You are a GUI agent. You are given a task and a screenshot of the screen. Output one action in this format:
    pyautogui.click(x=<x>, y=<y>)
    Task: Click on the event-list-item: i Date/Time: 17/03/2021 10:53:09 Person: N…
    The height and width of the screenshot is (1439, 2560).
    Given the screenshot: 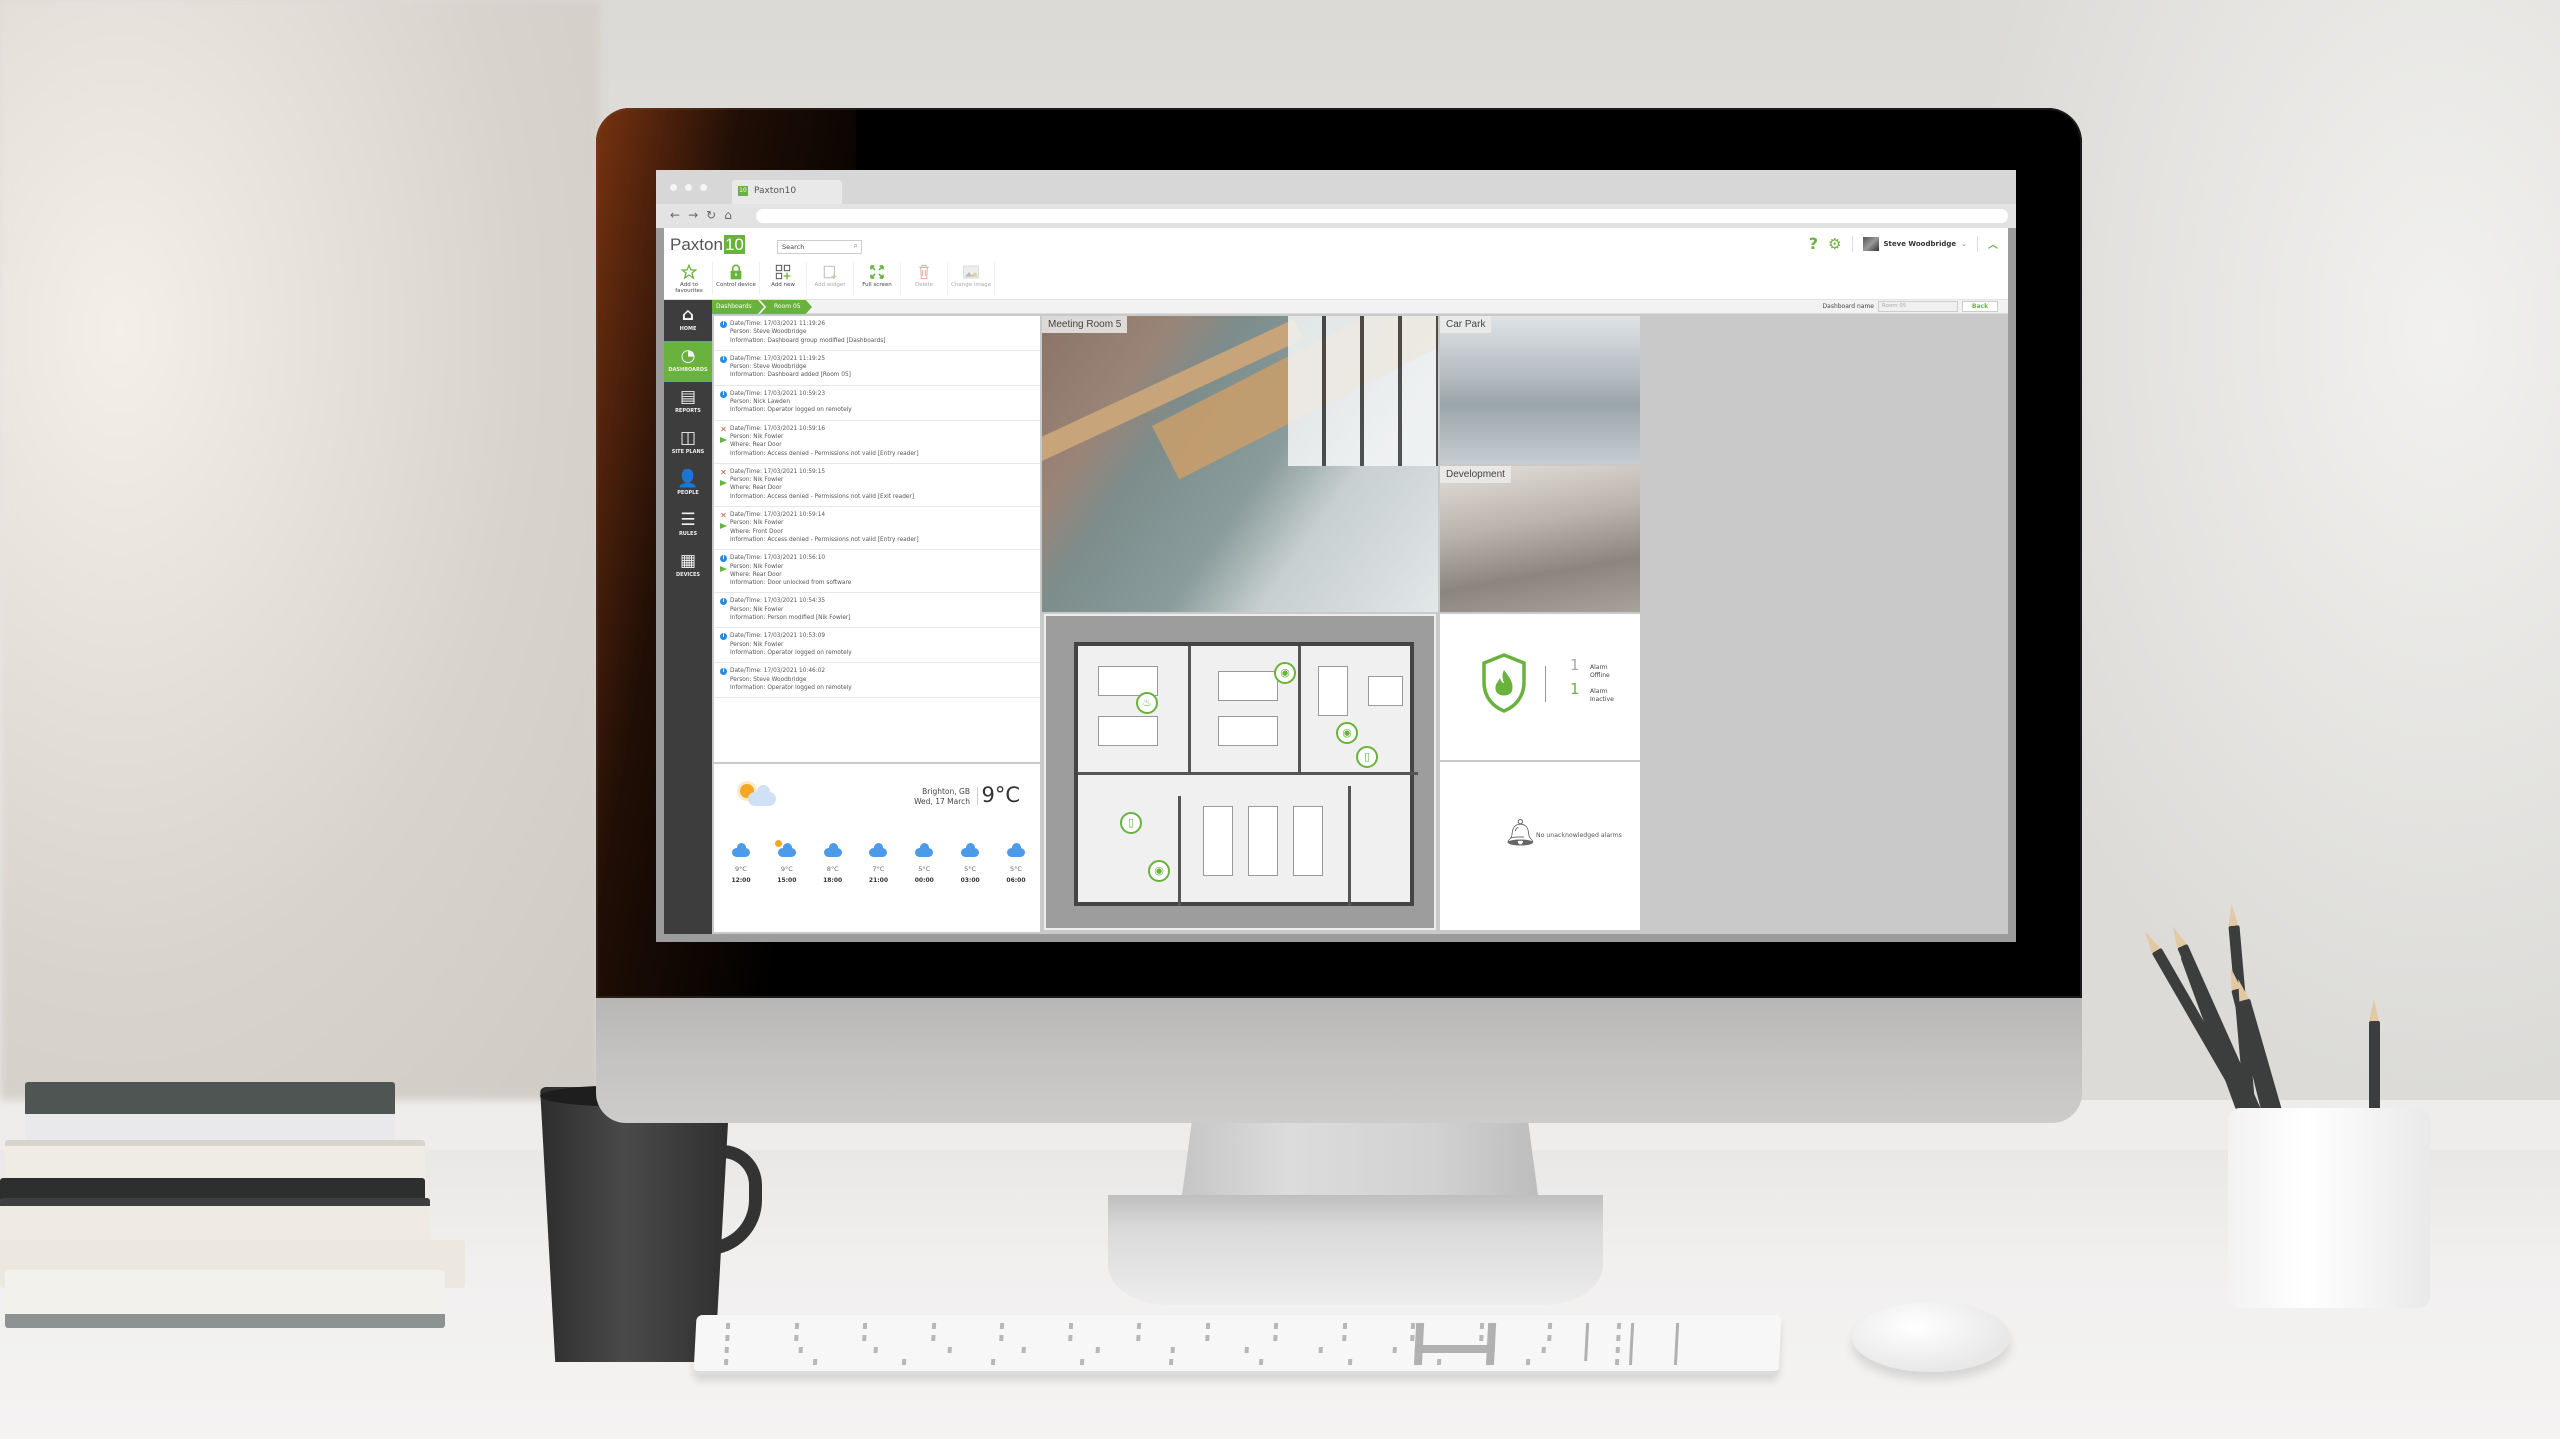 What is the action you would take?
    pyautogui.click(x=877, y=646)
    